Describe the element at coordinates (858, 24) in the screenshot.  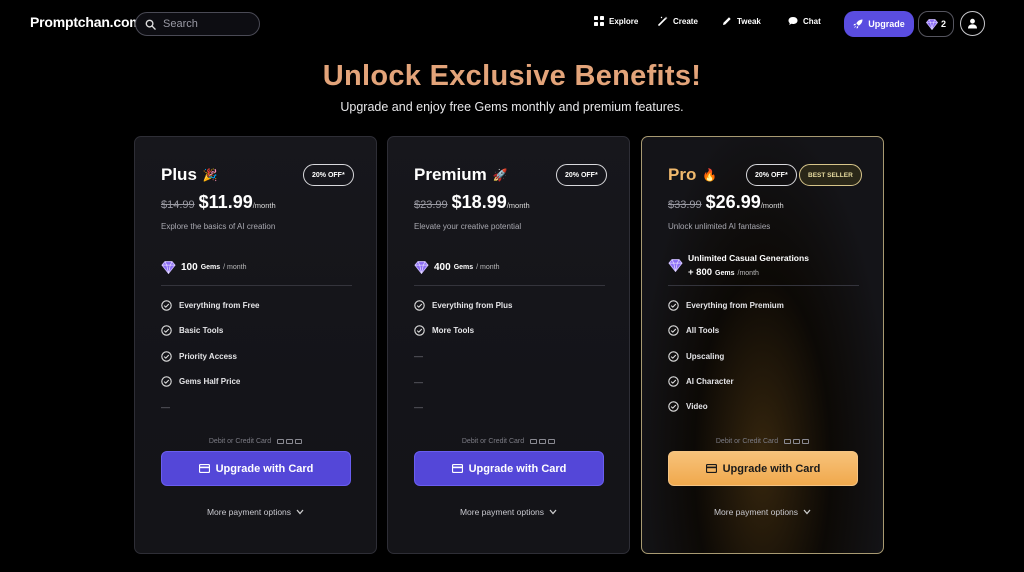
I see `rocket-icon` at that location.